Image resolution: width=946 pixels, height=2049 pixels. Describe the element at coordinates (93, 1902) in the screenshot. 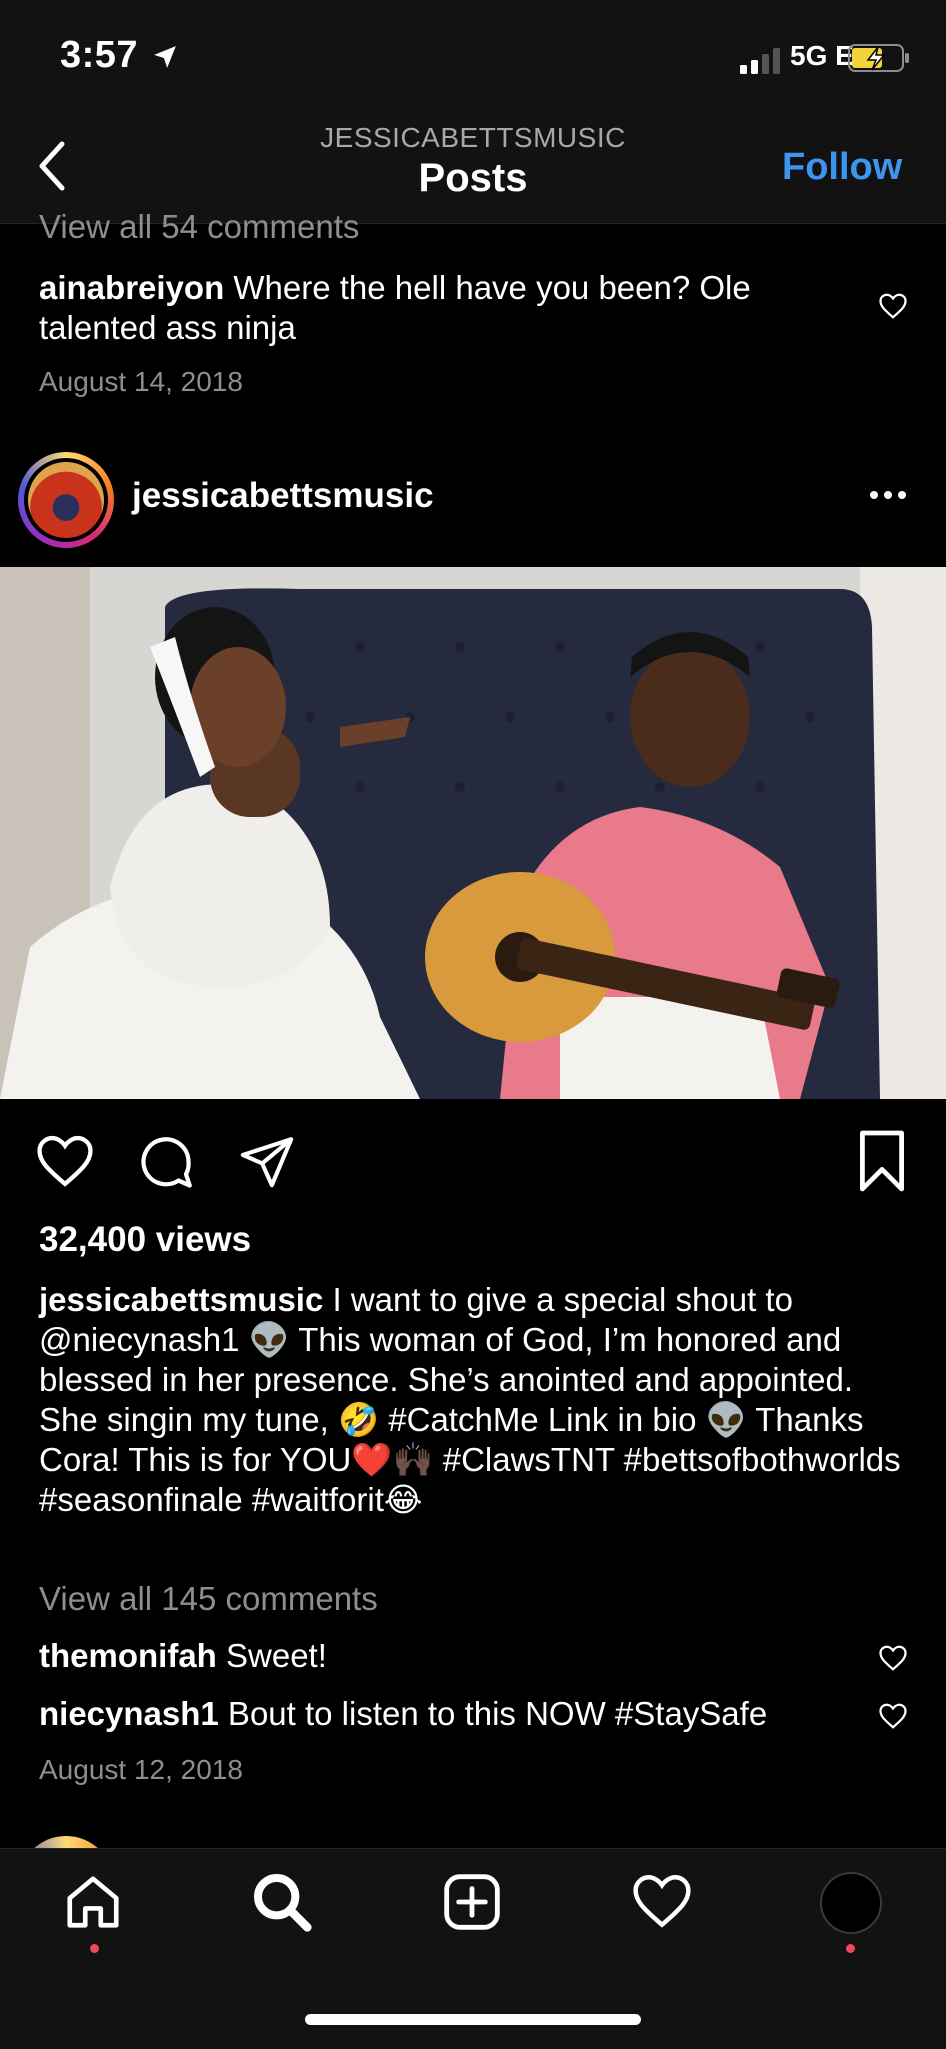

I see `home-icon` at that location.